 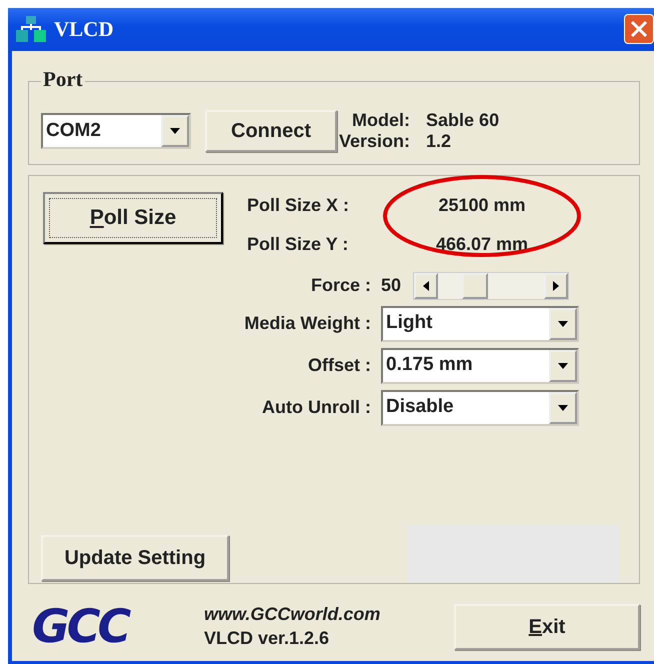 What do you see at coordinates (482, 244) in the screenshot?
I see `poll-value: 466.07 mm` at bounding box center [482, 244].